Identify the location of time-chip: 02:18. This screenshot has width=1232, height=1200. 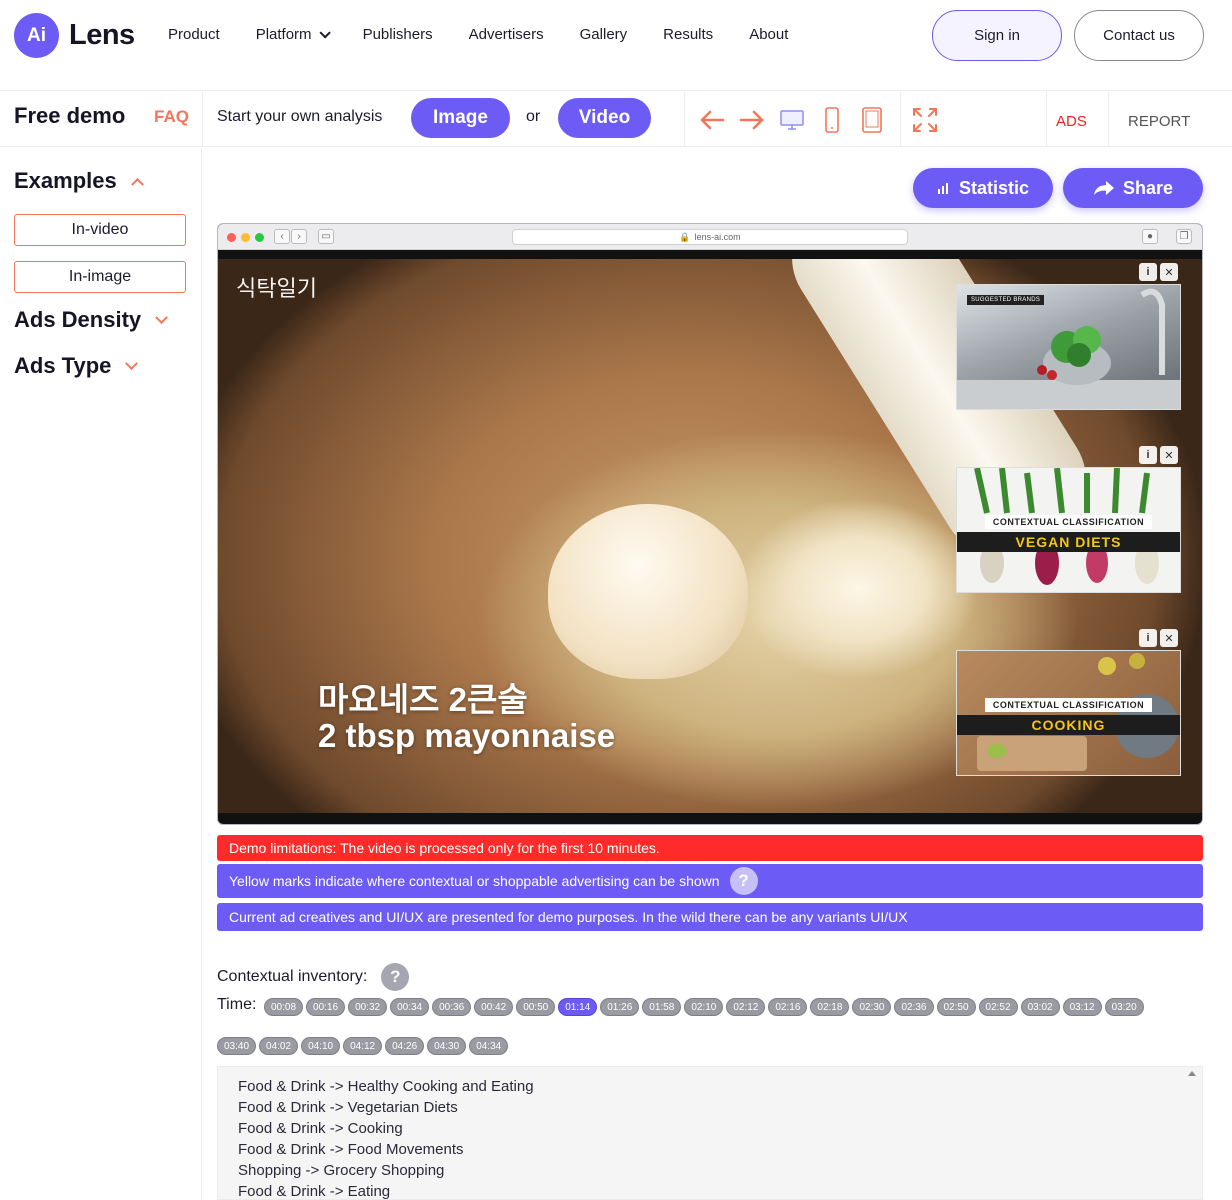
(830, 1007).